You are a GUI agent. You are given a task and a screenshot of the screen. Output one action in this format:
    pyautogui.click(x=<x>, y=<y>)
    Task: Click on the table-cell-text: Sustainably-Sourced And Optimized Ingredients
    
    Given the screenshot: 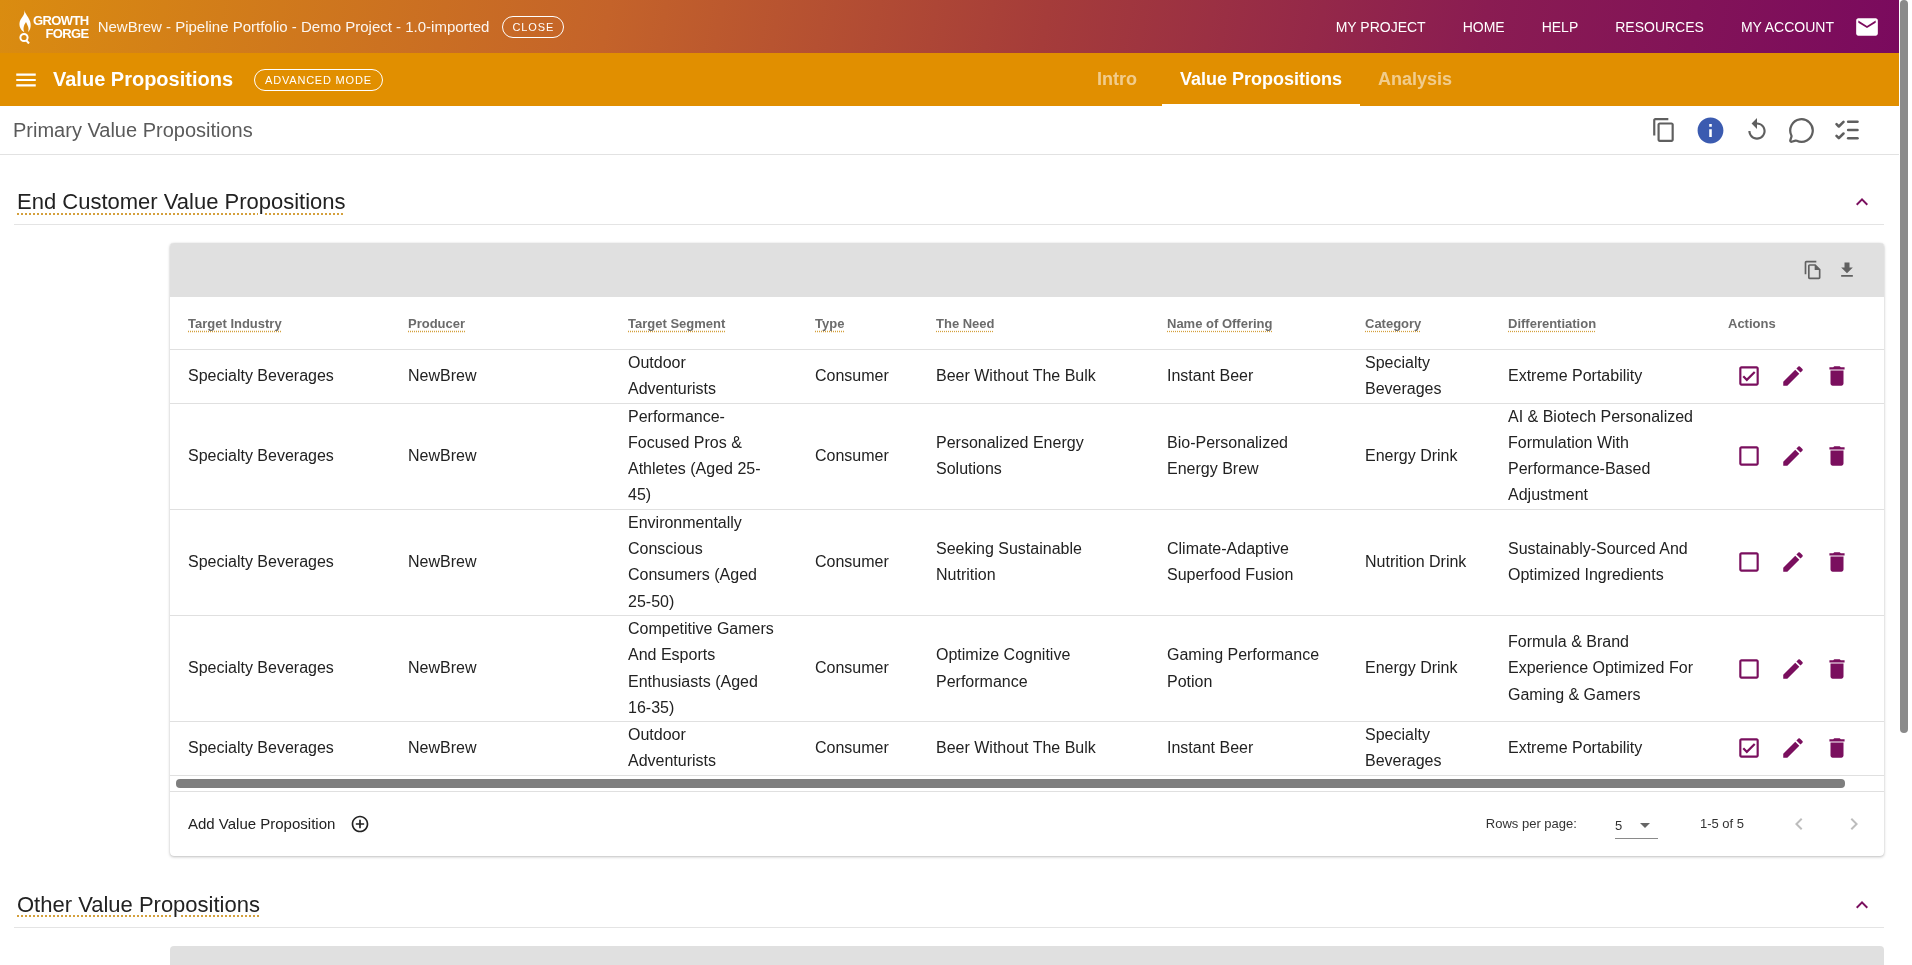 What is the action you would take?
    pyautogui.click(x=1598, y=562)
    